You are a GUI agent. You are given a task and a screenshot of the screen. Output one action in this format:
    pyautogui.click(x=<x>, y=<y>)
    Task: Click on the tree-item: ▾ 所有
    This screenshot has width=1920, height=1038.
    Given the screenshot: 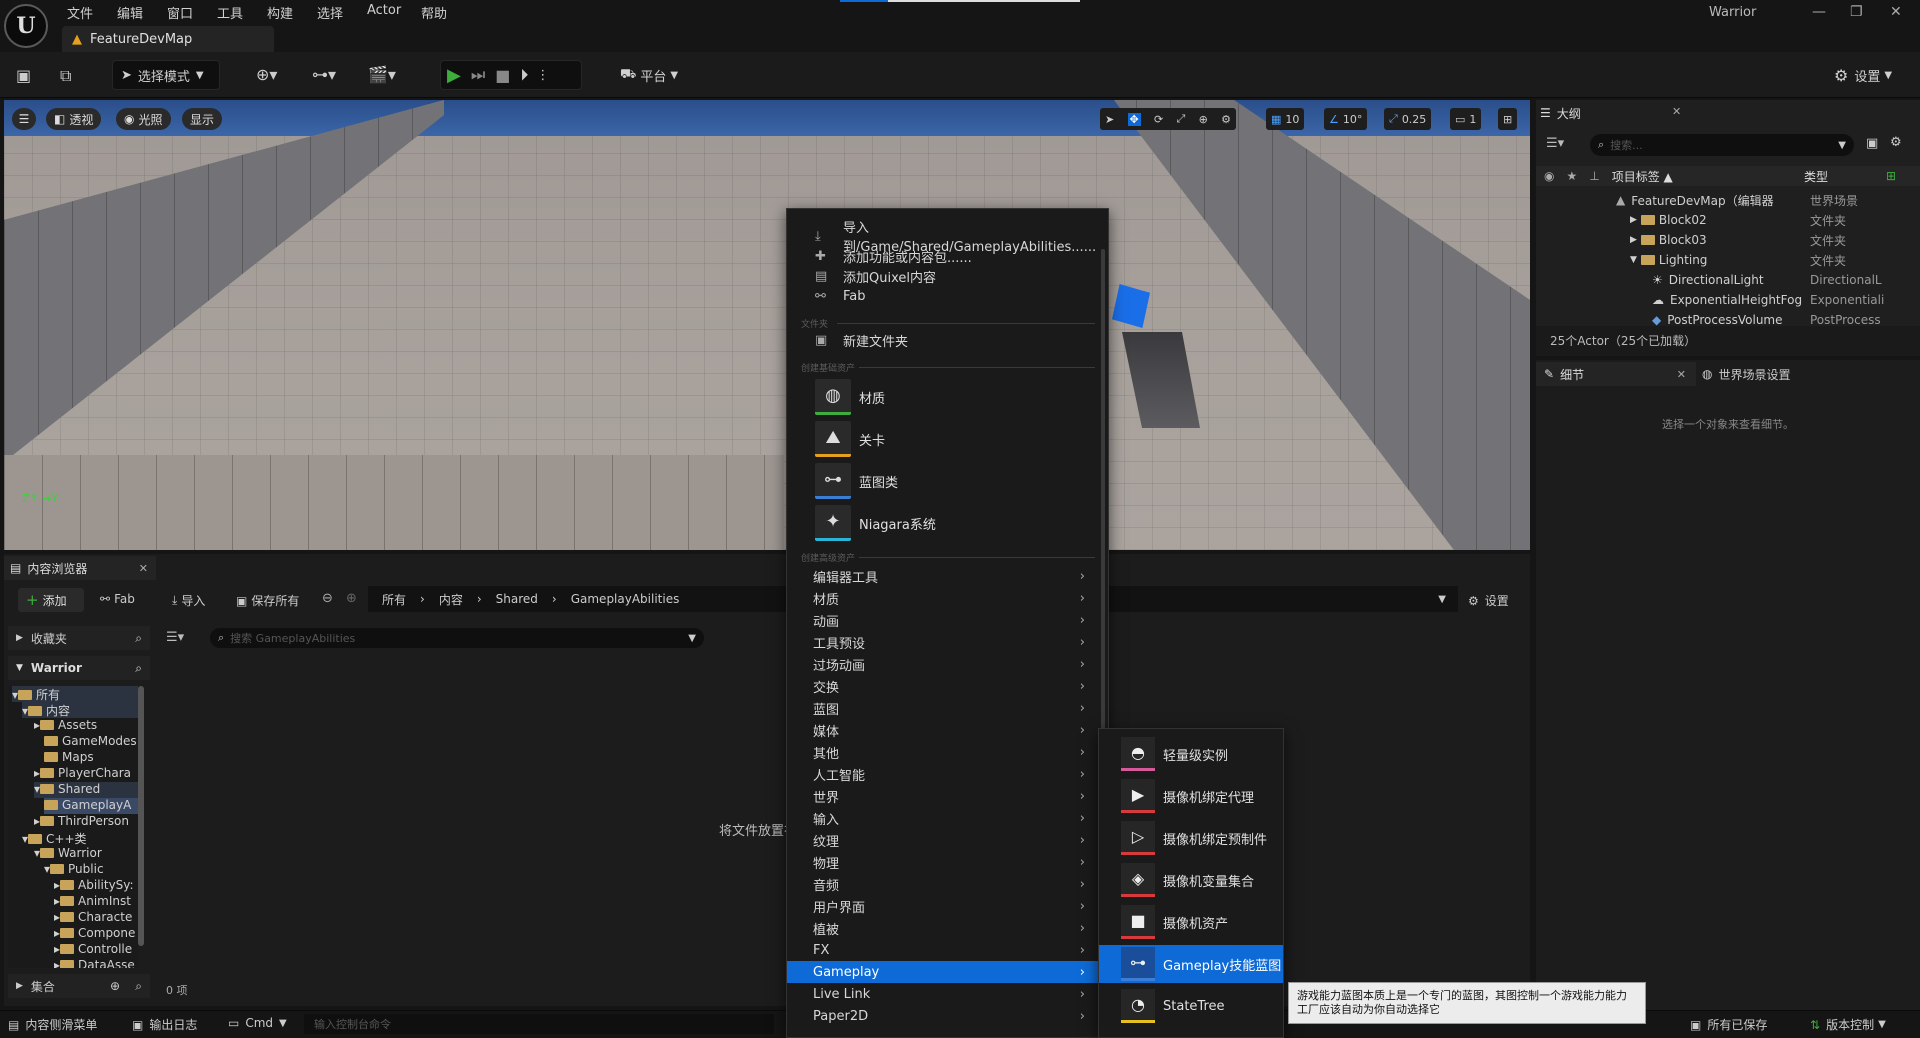 What is the action you would take?
    pyautogui.click(x=75, y=694)
    